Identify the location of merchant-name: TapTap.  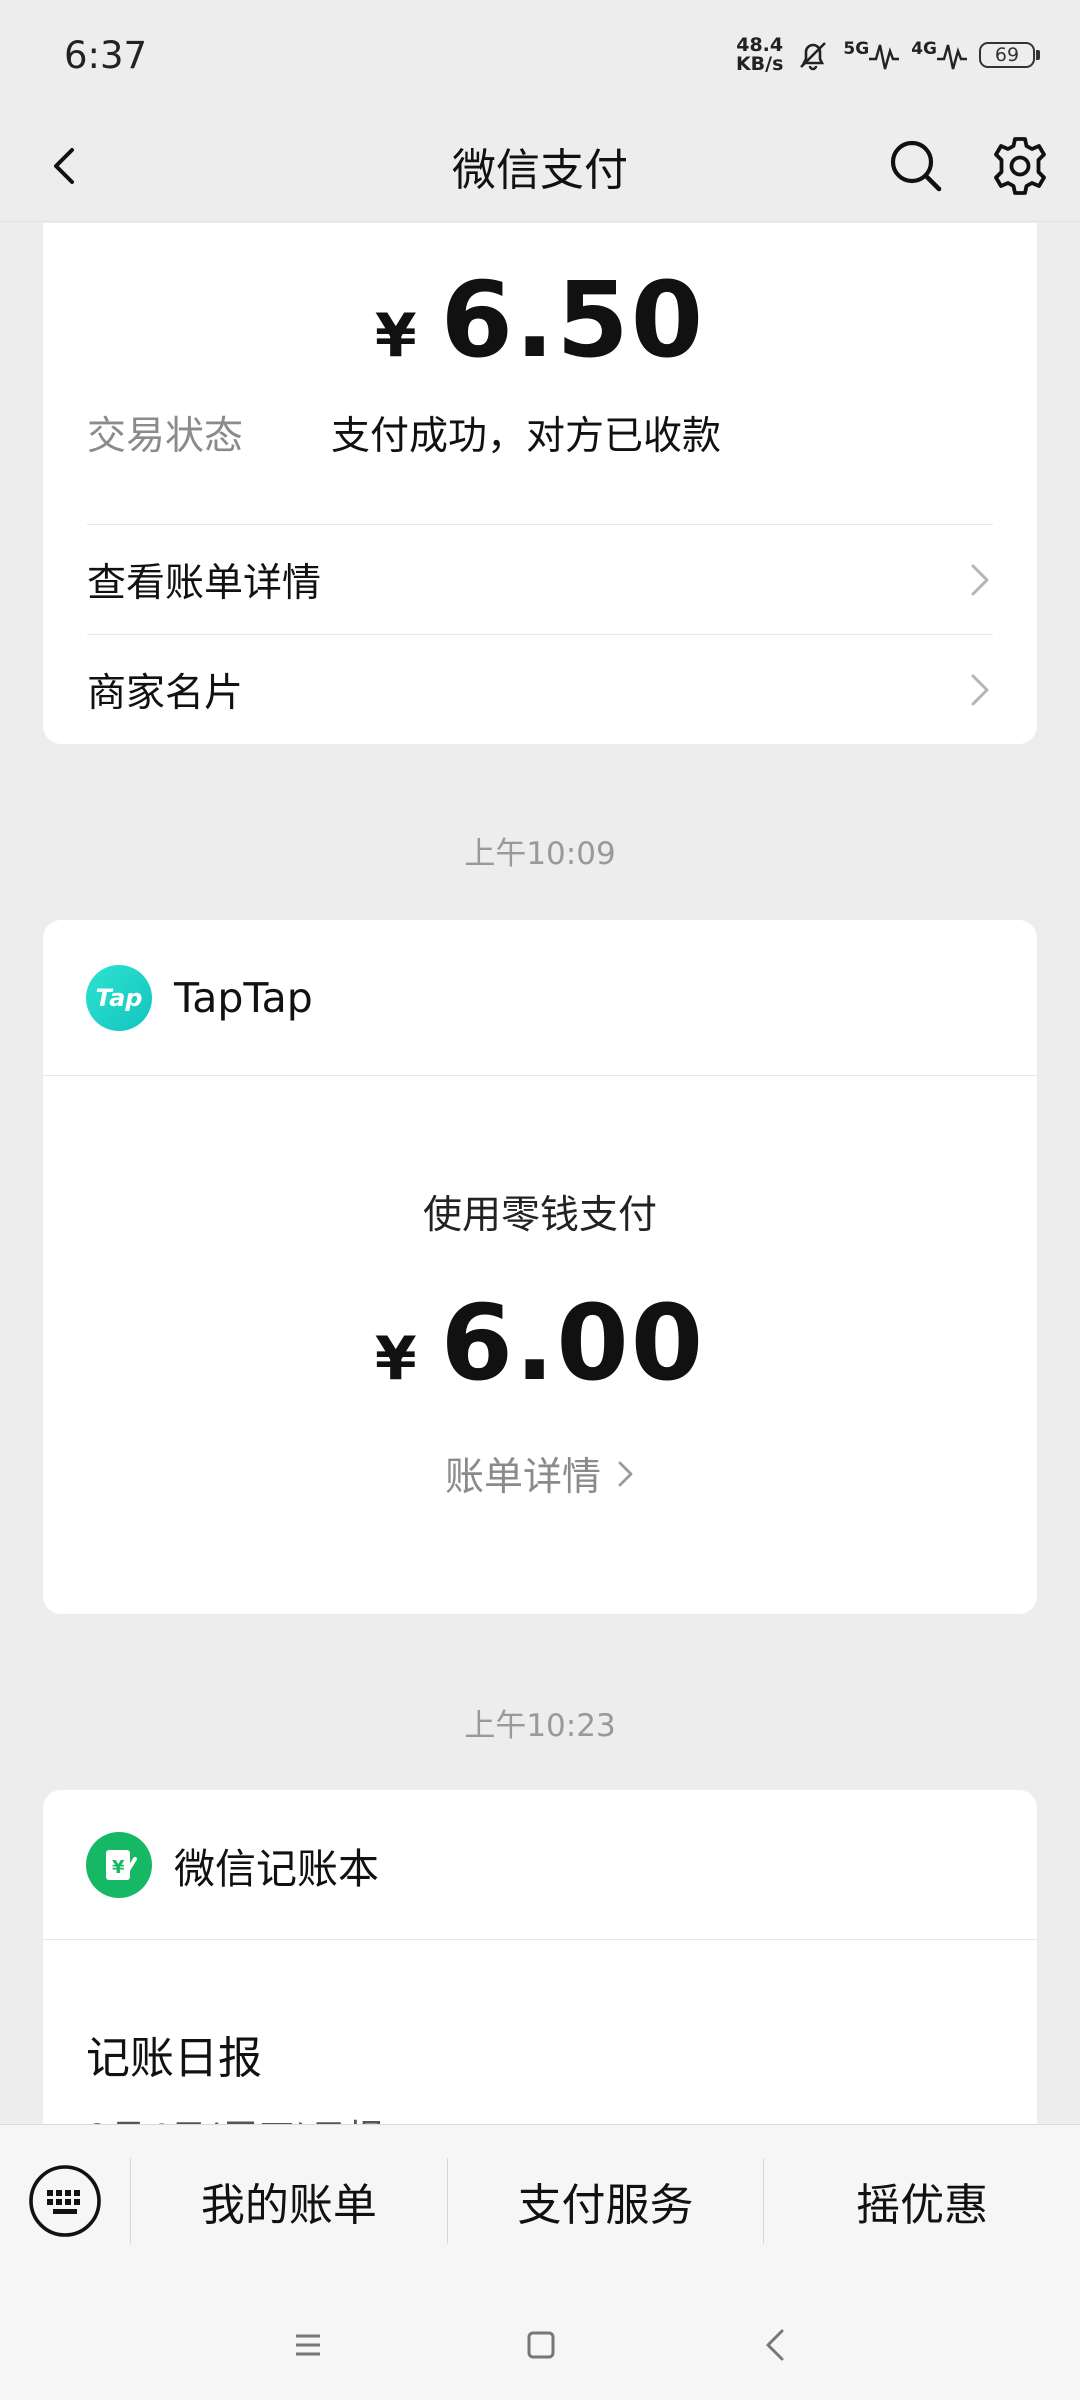
(243, 997).